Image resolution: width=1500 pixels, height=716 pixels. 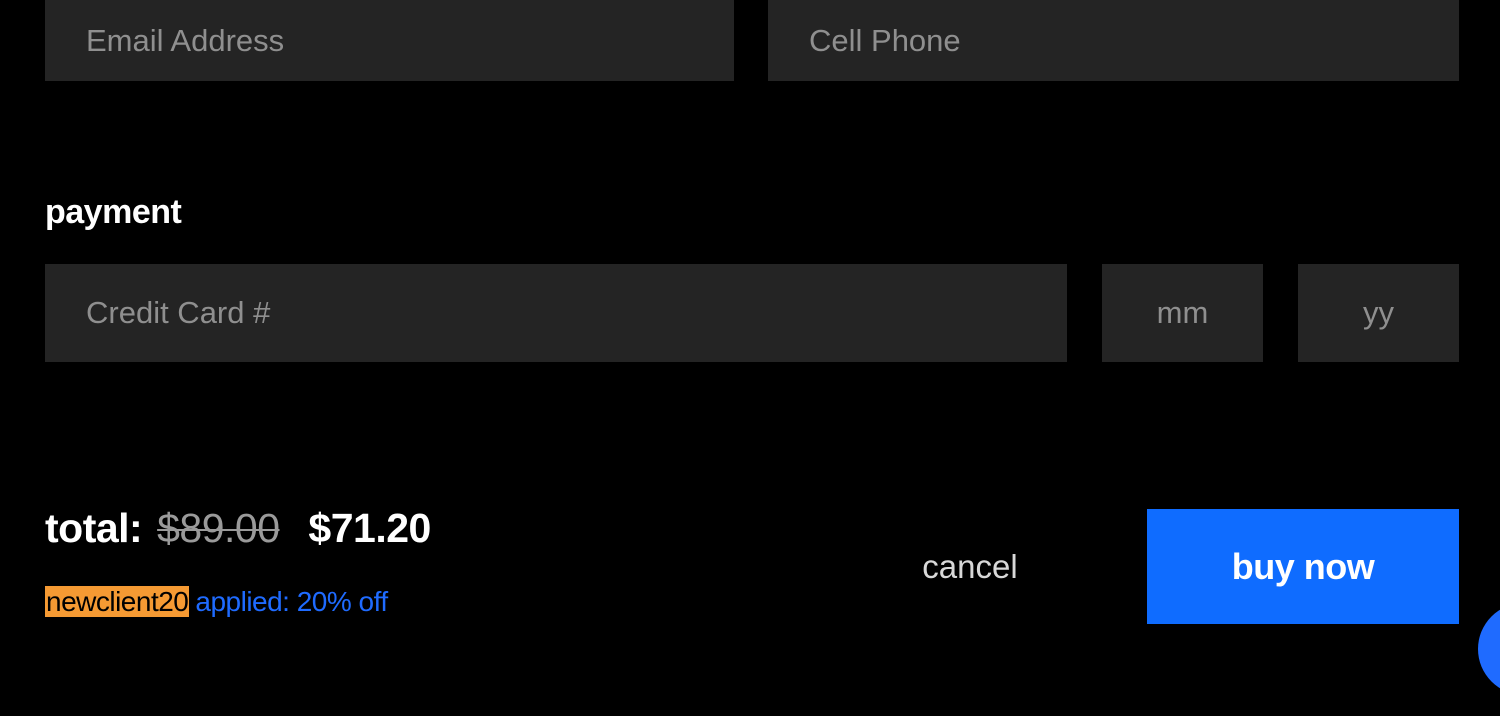 What do you see at coordinates (556, 313) in the screenshot?
I see `credit-card-field` at bounding box center [556, 313].